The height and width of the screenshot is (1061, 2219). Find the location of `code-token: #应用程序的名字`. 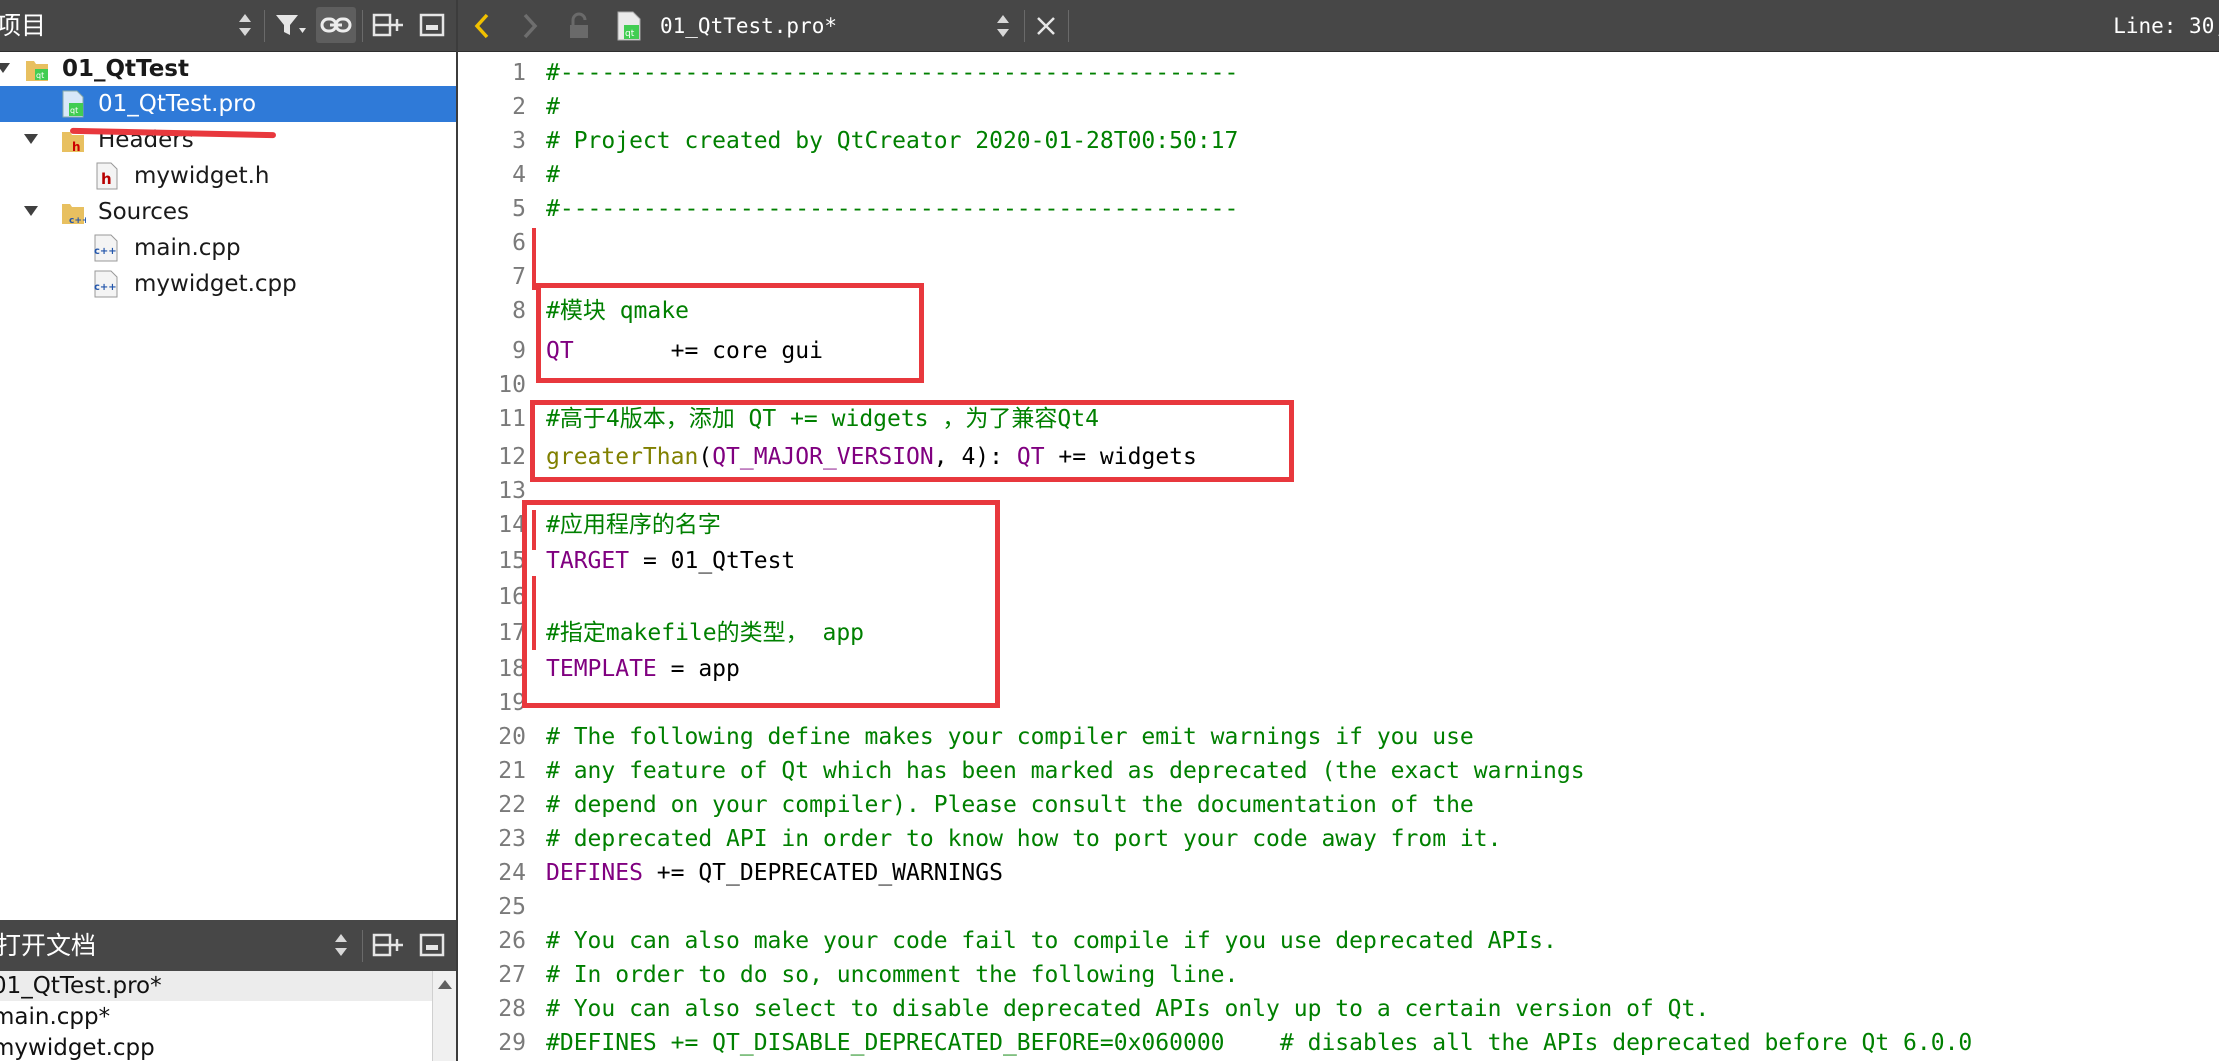

code-token: #应用程序的名字 is located at coordinates (633, 525).